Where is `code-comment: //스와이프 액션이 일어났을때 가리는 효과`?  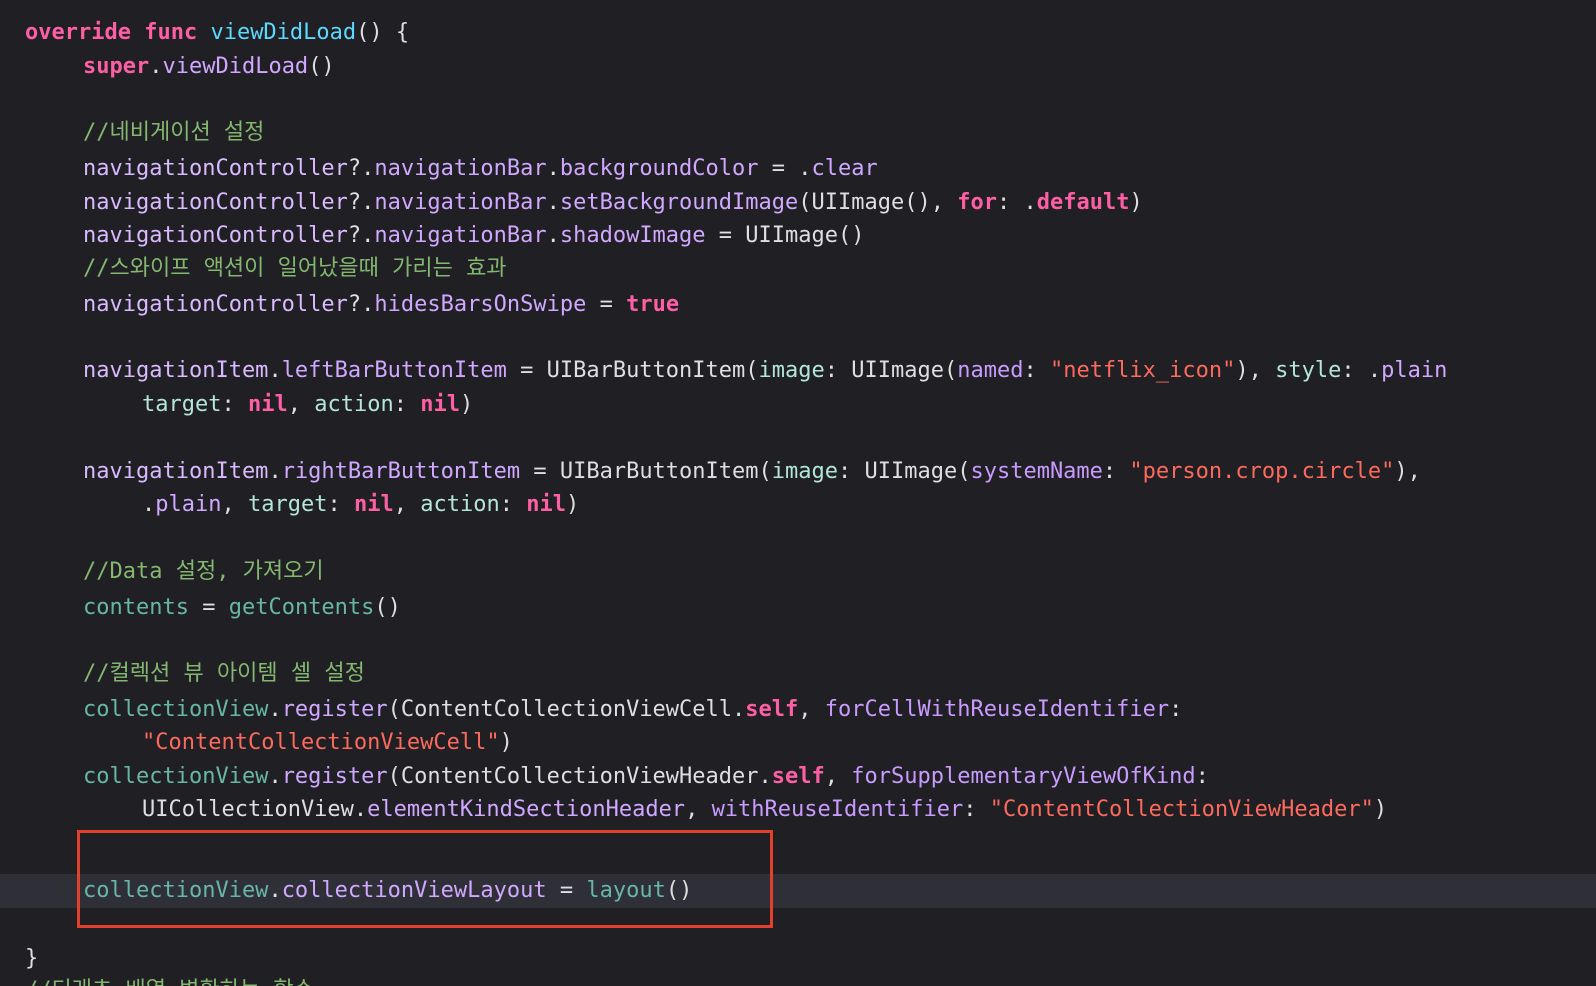
code-comment: //스와이프 액션이 일어났을때 가리는 효과 is located at coordinates (295, 268).